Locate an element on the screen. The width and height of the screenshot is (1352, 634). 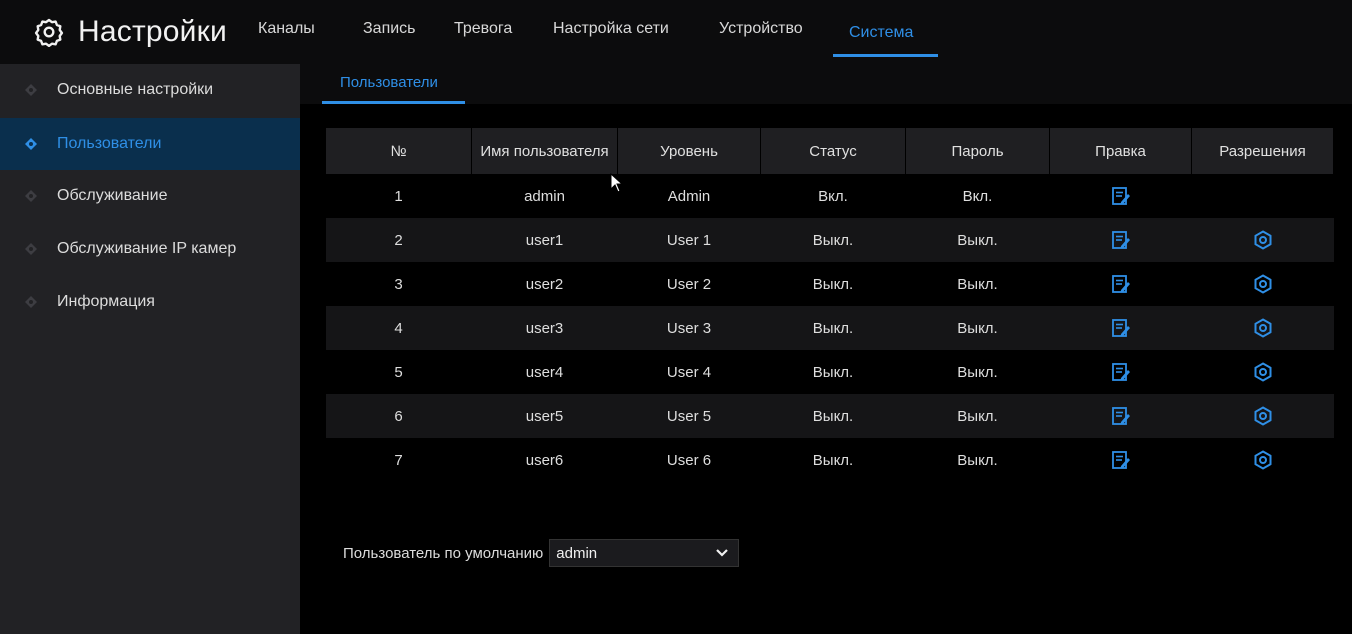
cell-username: user2 is located at coordinates (544, 284).